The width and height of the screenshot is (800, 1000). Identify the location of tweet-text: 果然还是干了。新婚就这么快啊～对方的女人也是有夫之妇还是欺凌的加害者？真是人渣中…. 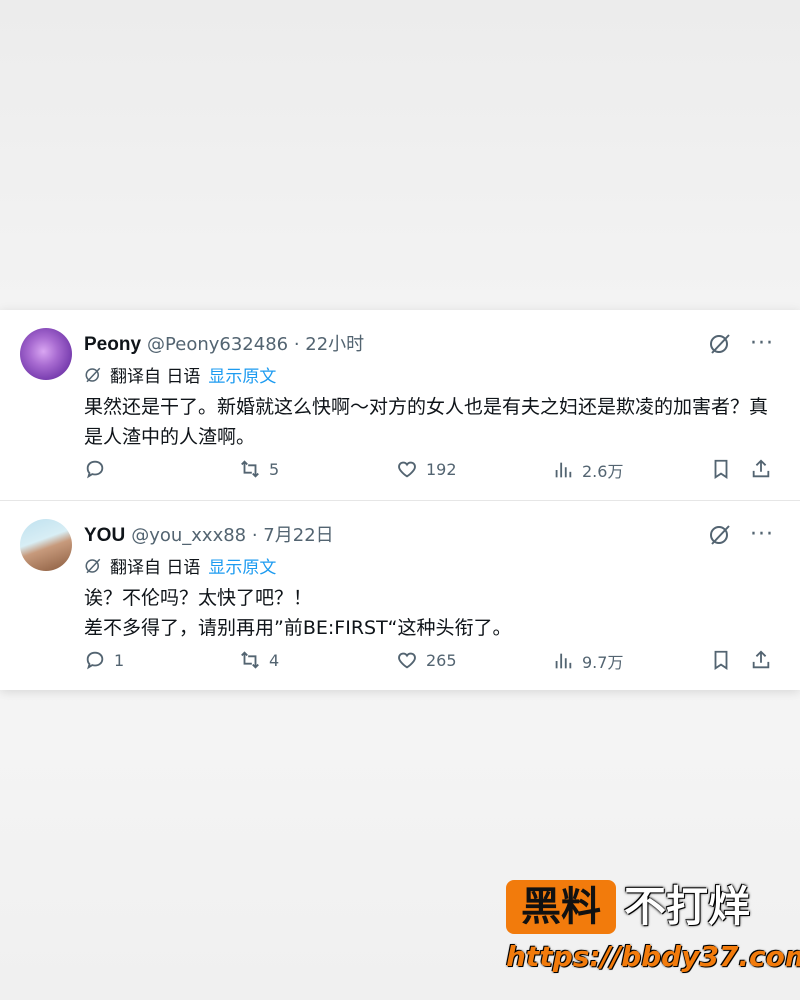
(426, 422).